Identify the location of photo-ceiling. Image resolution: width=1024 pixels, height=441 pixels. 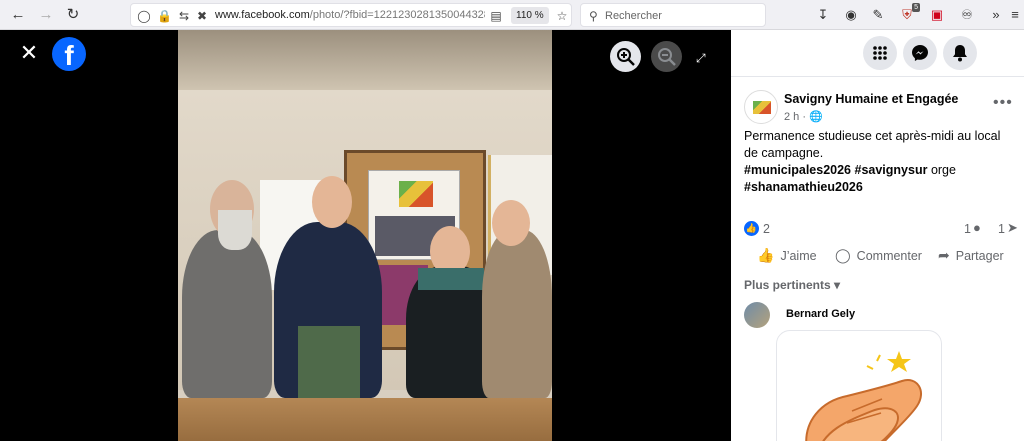
(365, 60).